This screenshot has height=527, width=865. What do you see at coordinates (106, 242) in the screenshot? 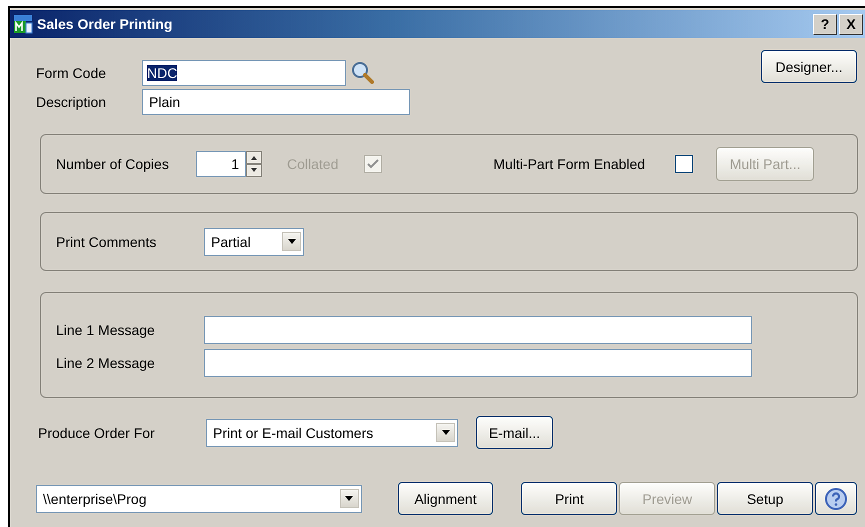
I see `field-label: Print Comments` at bounding box center [106, 242].